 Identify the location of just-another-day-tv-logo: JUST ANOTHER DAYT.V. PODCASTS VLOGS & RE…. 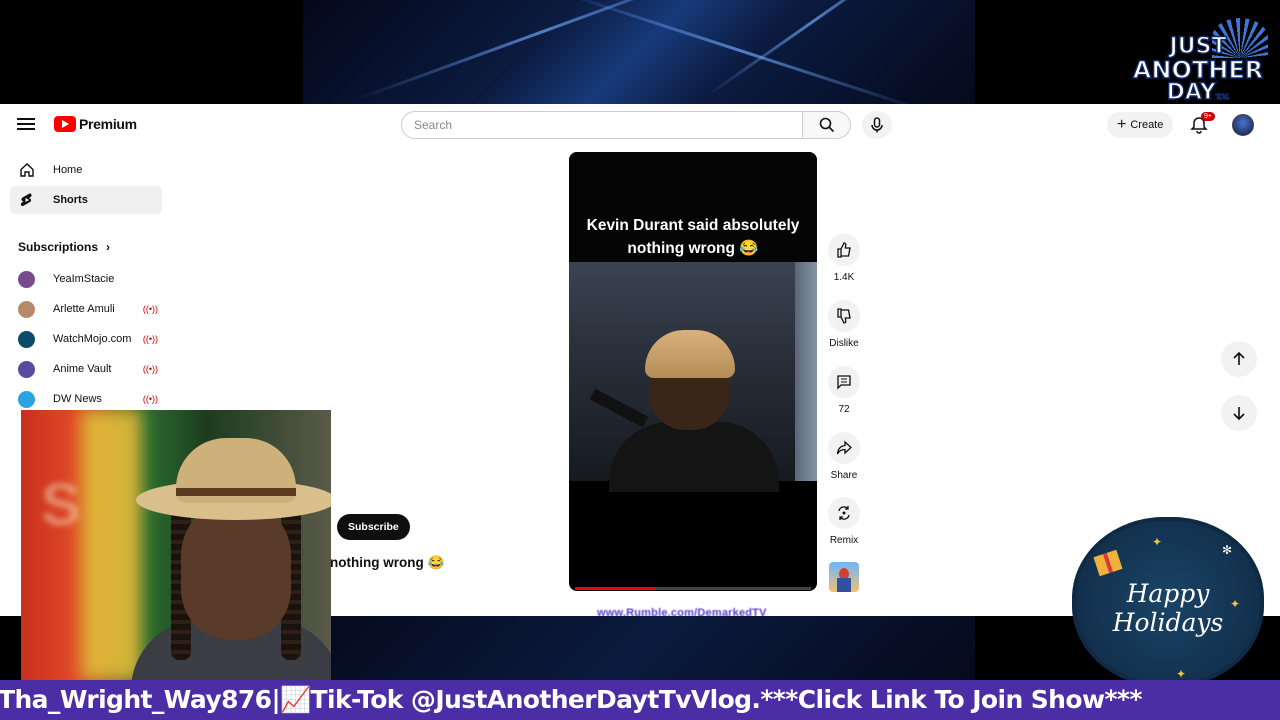
(1198, 66).